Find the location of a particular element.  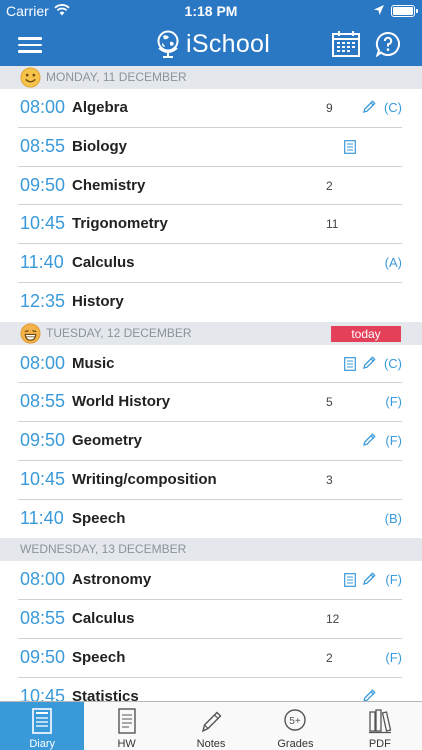

lesson-subject: Biology is located at coordinates (99, 146).